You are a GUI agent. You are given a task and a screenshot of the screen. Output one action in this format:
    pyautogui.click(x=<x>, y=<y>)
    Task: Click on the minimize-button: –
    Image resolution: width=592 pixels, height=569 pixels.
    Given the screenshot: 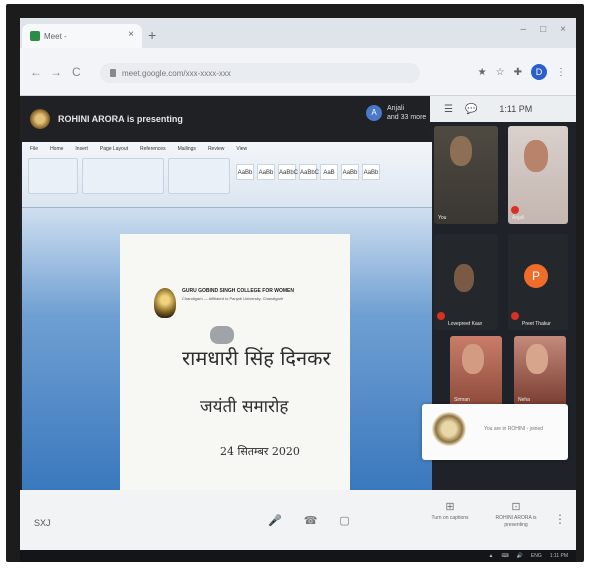 What is the action you would take?
    pyautogui.click(x=524, y=29)
    